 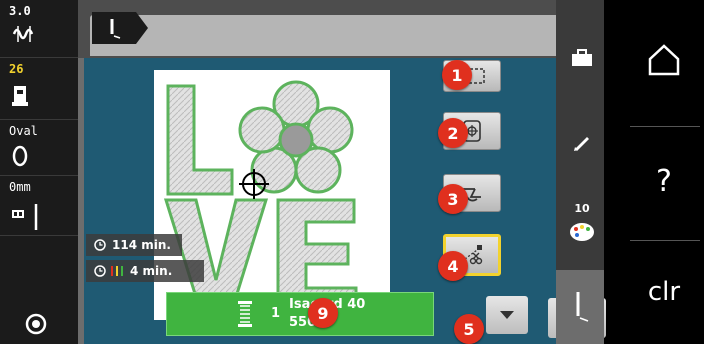 I want to click on thread-color-bar: 1 Isacord 40 5500, so click(x=300, y=314).